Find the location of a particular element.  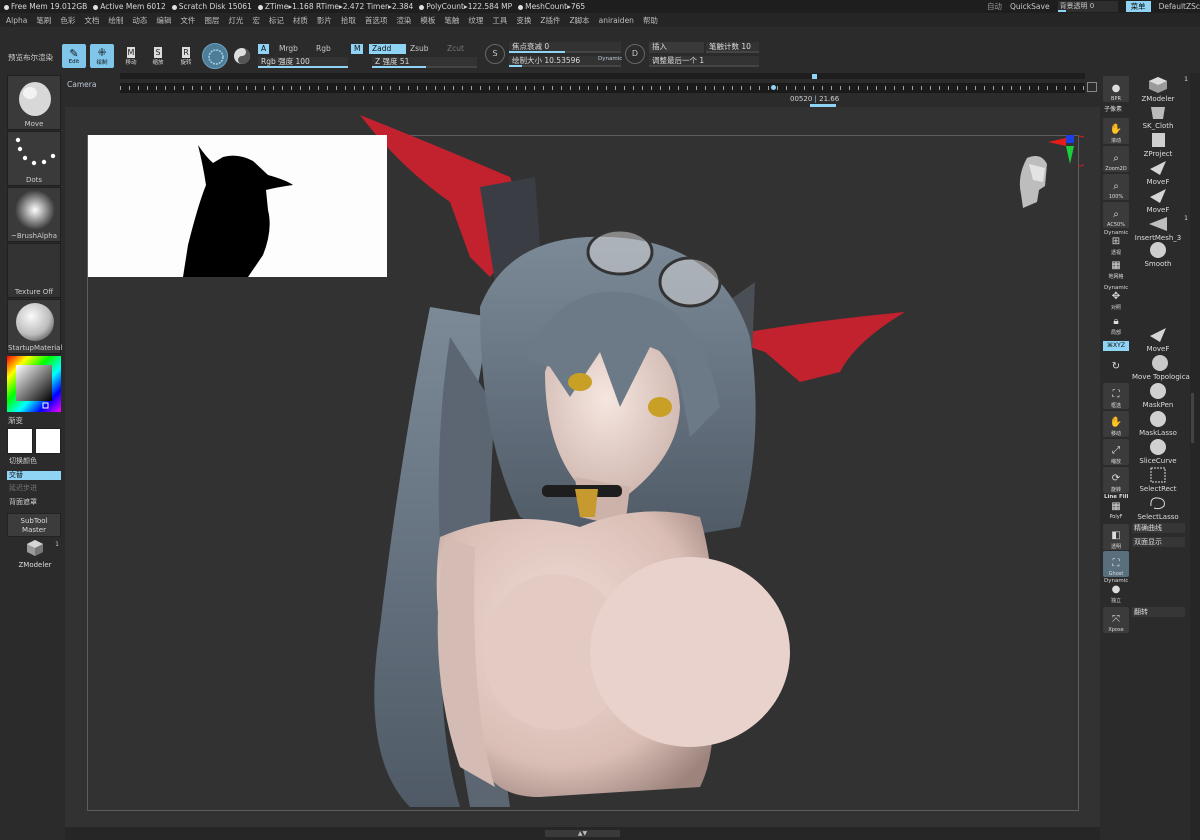

alternate-button: 交替 is located at coordinates (34, 475).